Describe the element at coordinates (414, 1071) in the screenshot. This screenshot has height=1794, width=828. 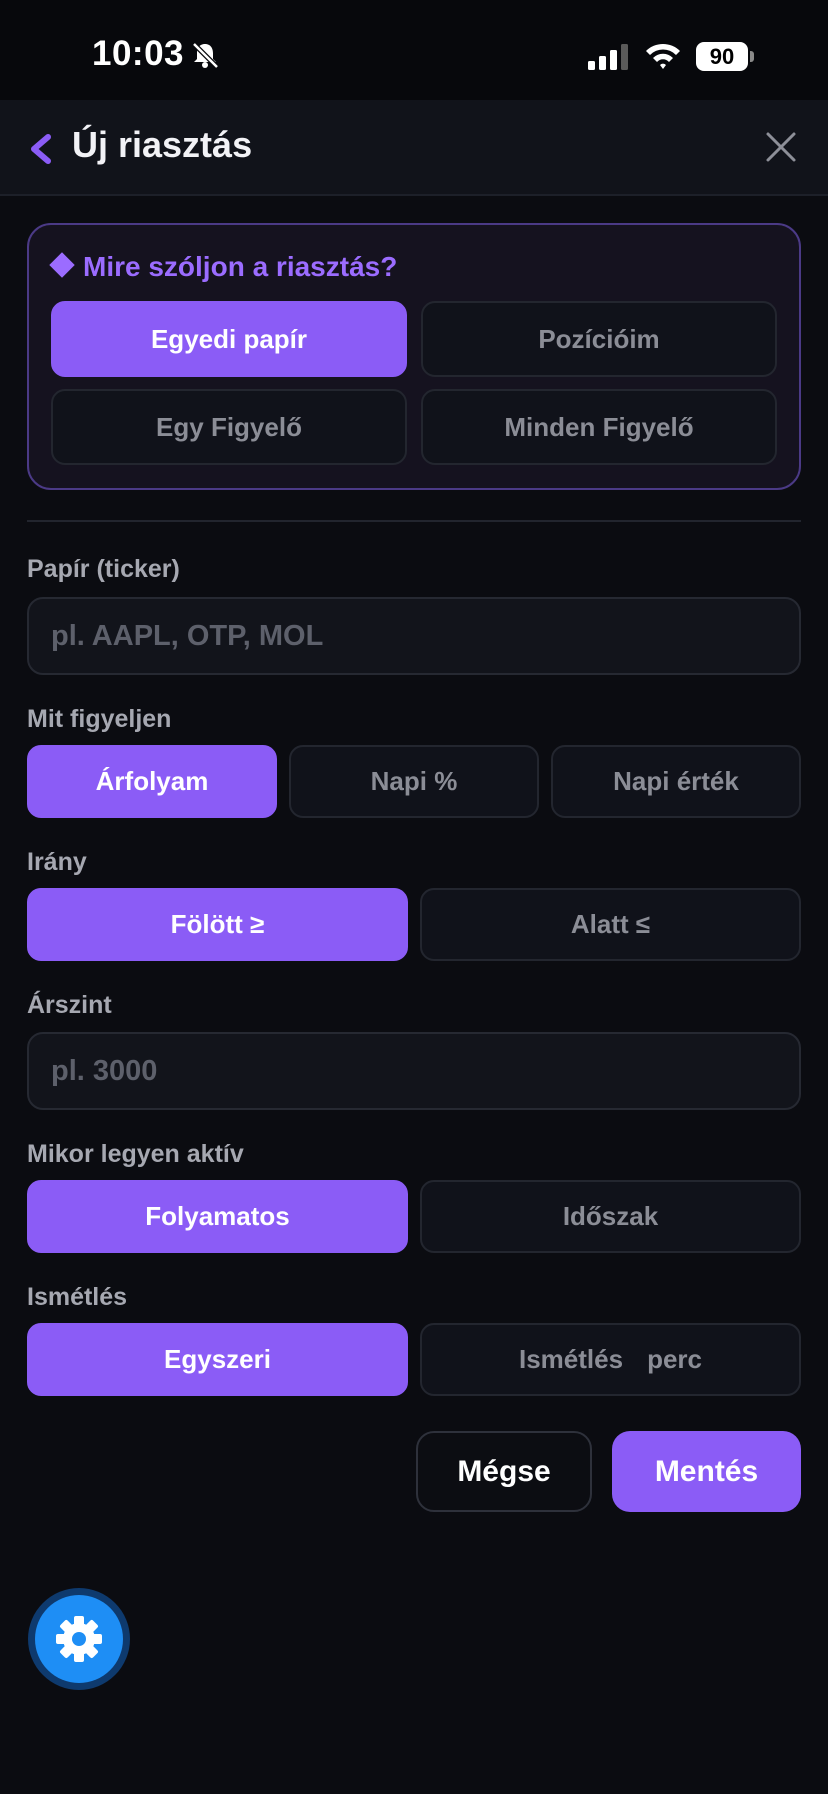
I see `price-level-input` at that location.